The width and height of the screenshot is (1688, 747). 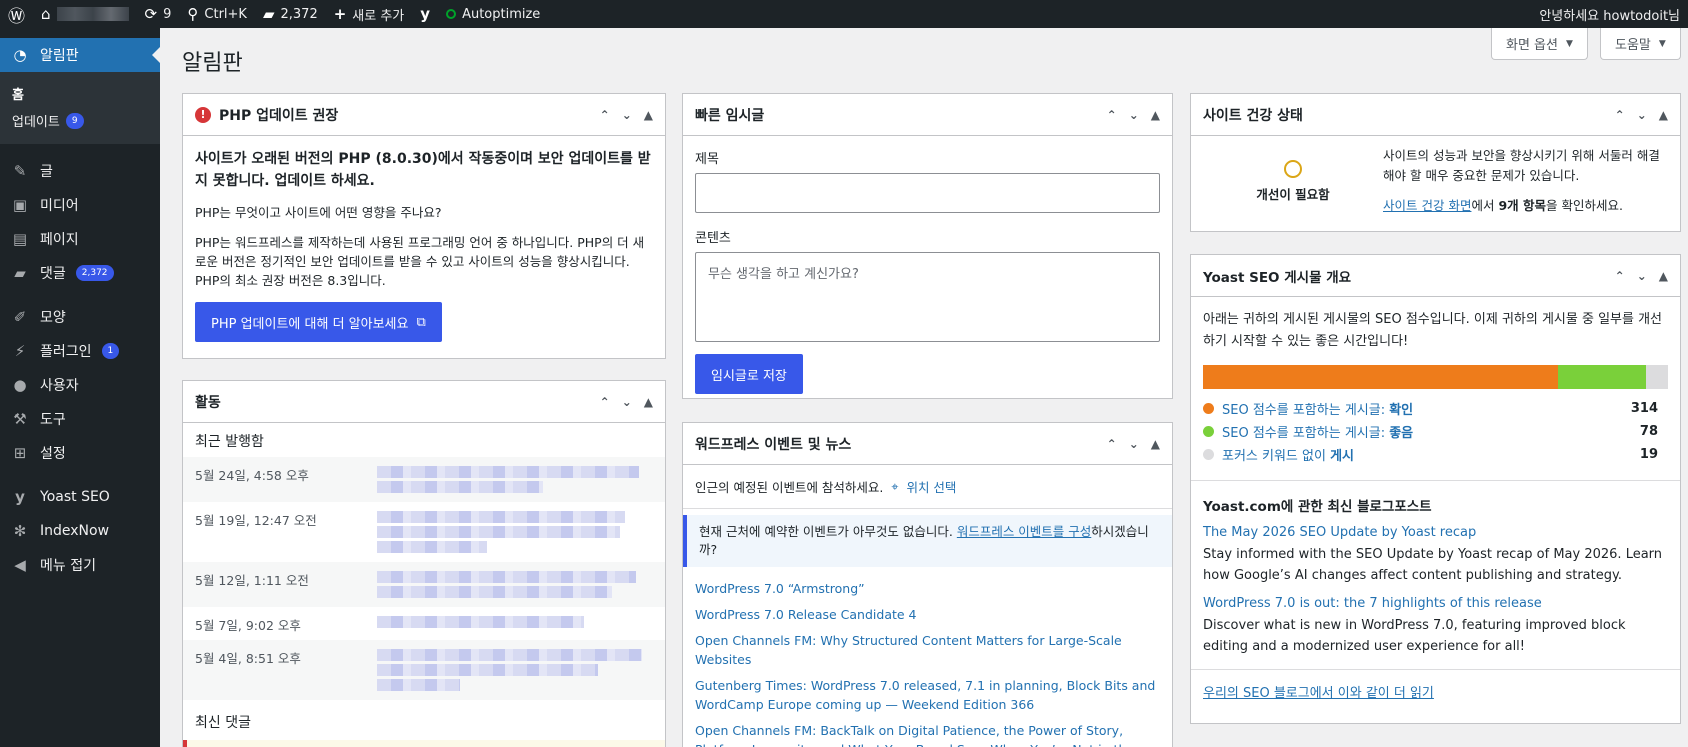 I want to click on news-link: WordPress 7.0 Release Candidate 4, so click(x=927, y=614).